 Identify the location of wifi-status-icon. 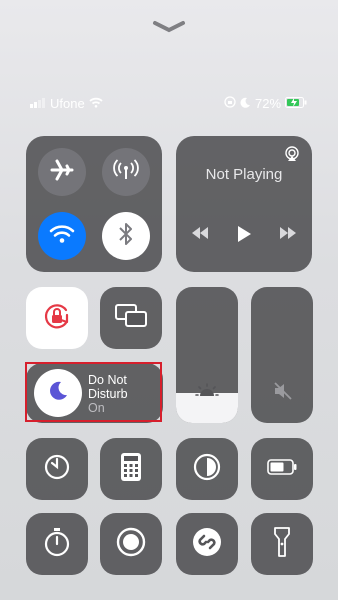
(96, 103).